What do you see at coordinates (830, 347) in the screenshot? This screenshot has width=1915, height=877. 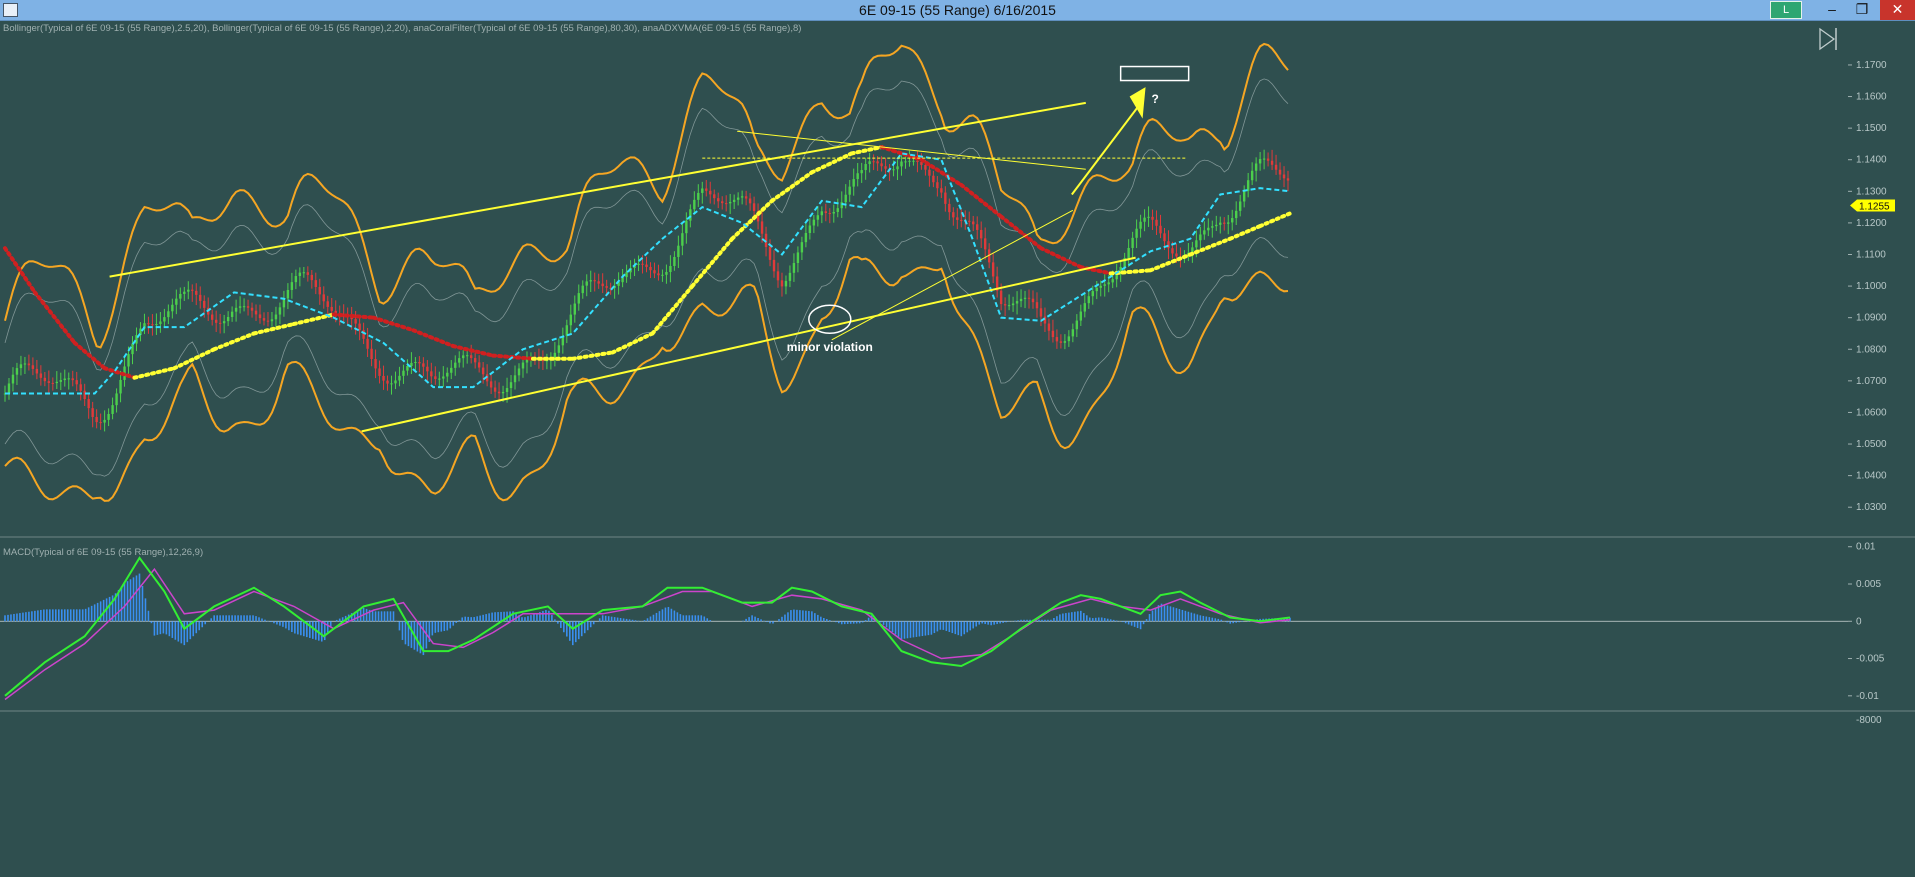 I see `minor-violation-label: minor violation` at bounding box center [830, 347].